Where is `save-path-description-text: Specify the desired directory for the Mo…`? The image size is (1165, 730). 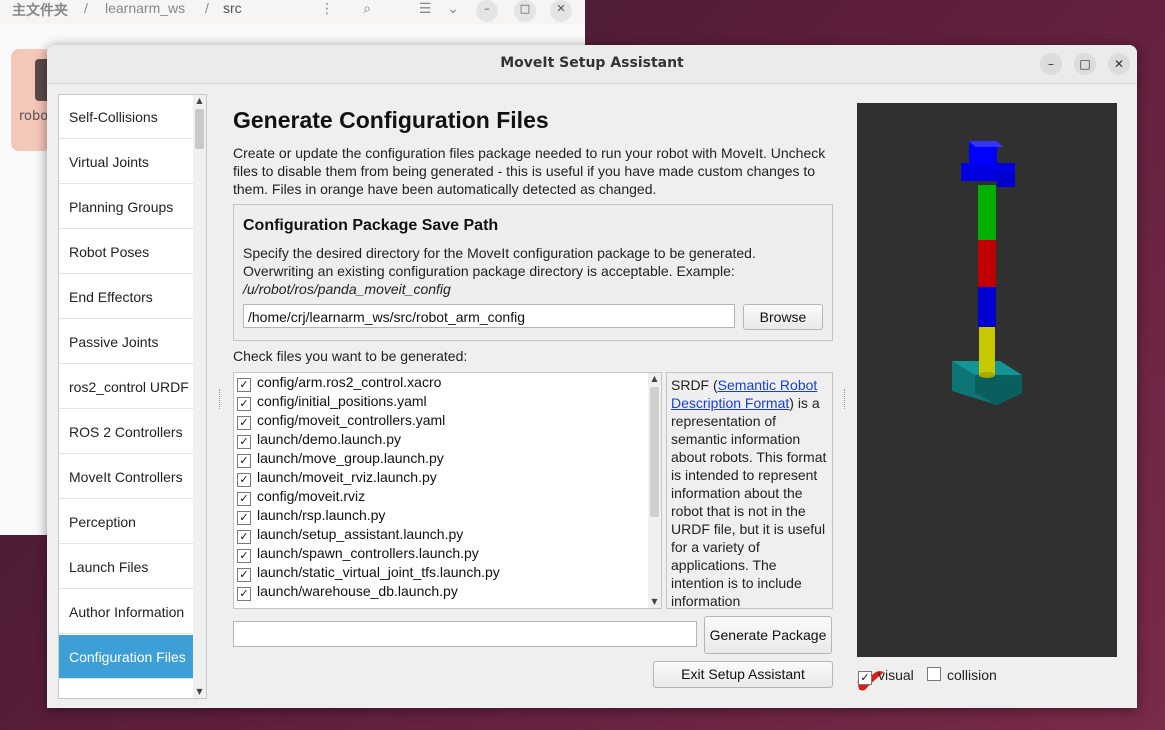
save-path-description-text: Specify the desired directory for the Mo… is located at coordinates (499, 262).